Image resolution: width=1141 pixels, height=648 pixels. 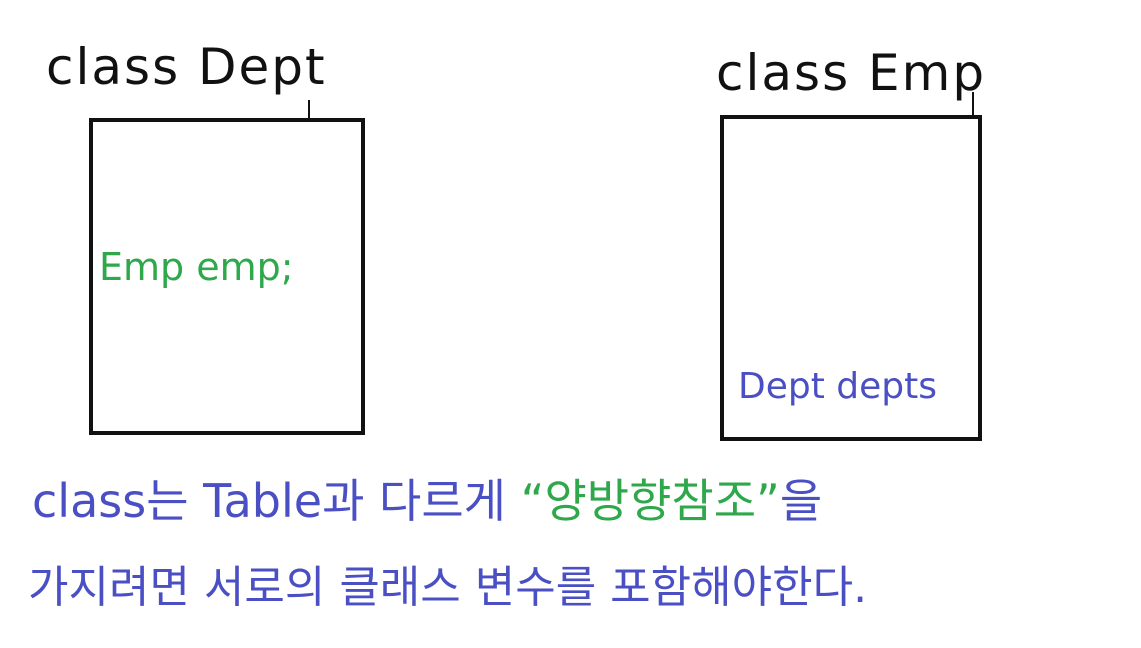 I want to click on dept-class-title: class Dept, so click(x=186, y=67).